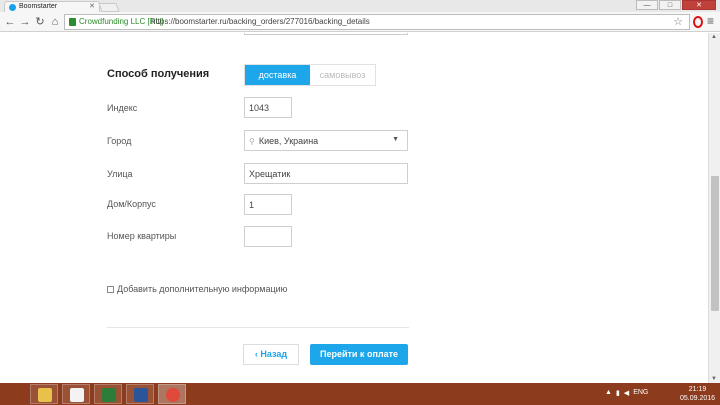 The image size is (720, 405). I want to click on tray-arrow-icon: ▲, so click(608, 393).